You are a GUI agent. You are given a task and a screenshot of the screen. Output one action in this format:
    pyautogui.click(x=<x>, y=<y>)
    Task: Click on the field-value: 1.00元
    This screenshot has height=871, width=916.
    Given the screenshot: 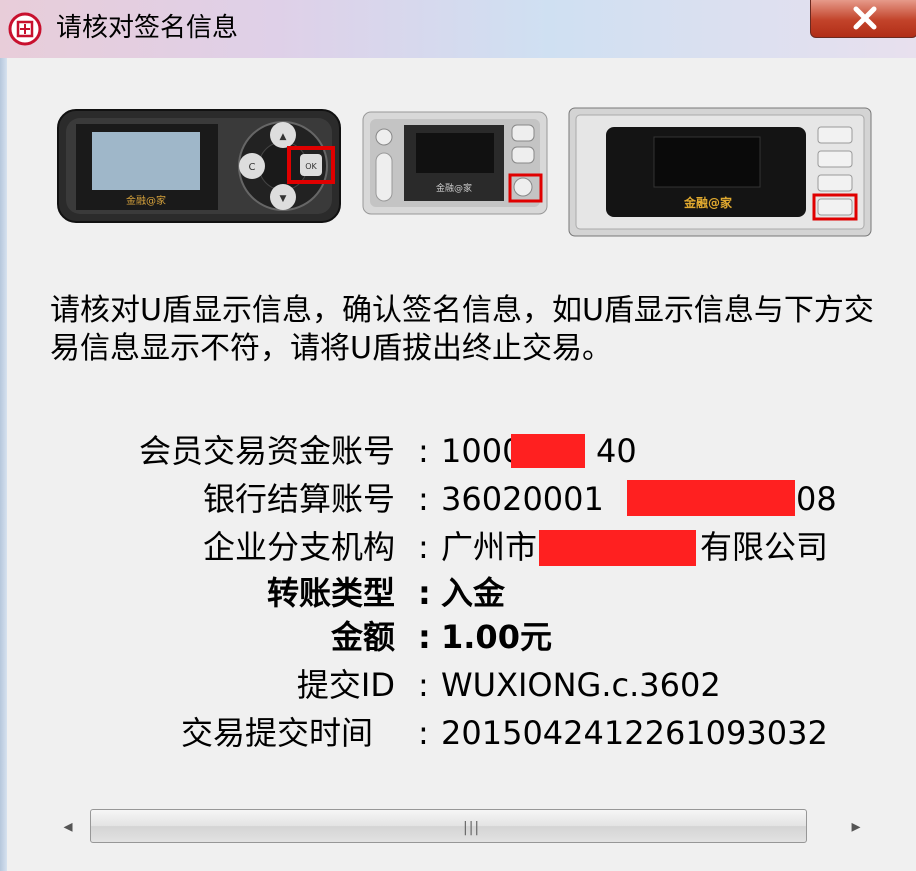 What is the action you would take?
    pyautogui.click(x=496, y=637)
    